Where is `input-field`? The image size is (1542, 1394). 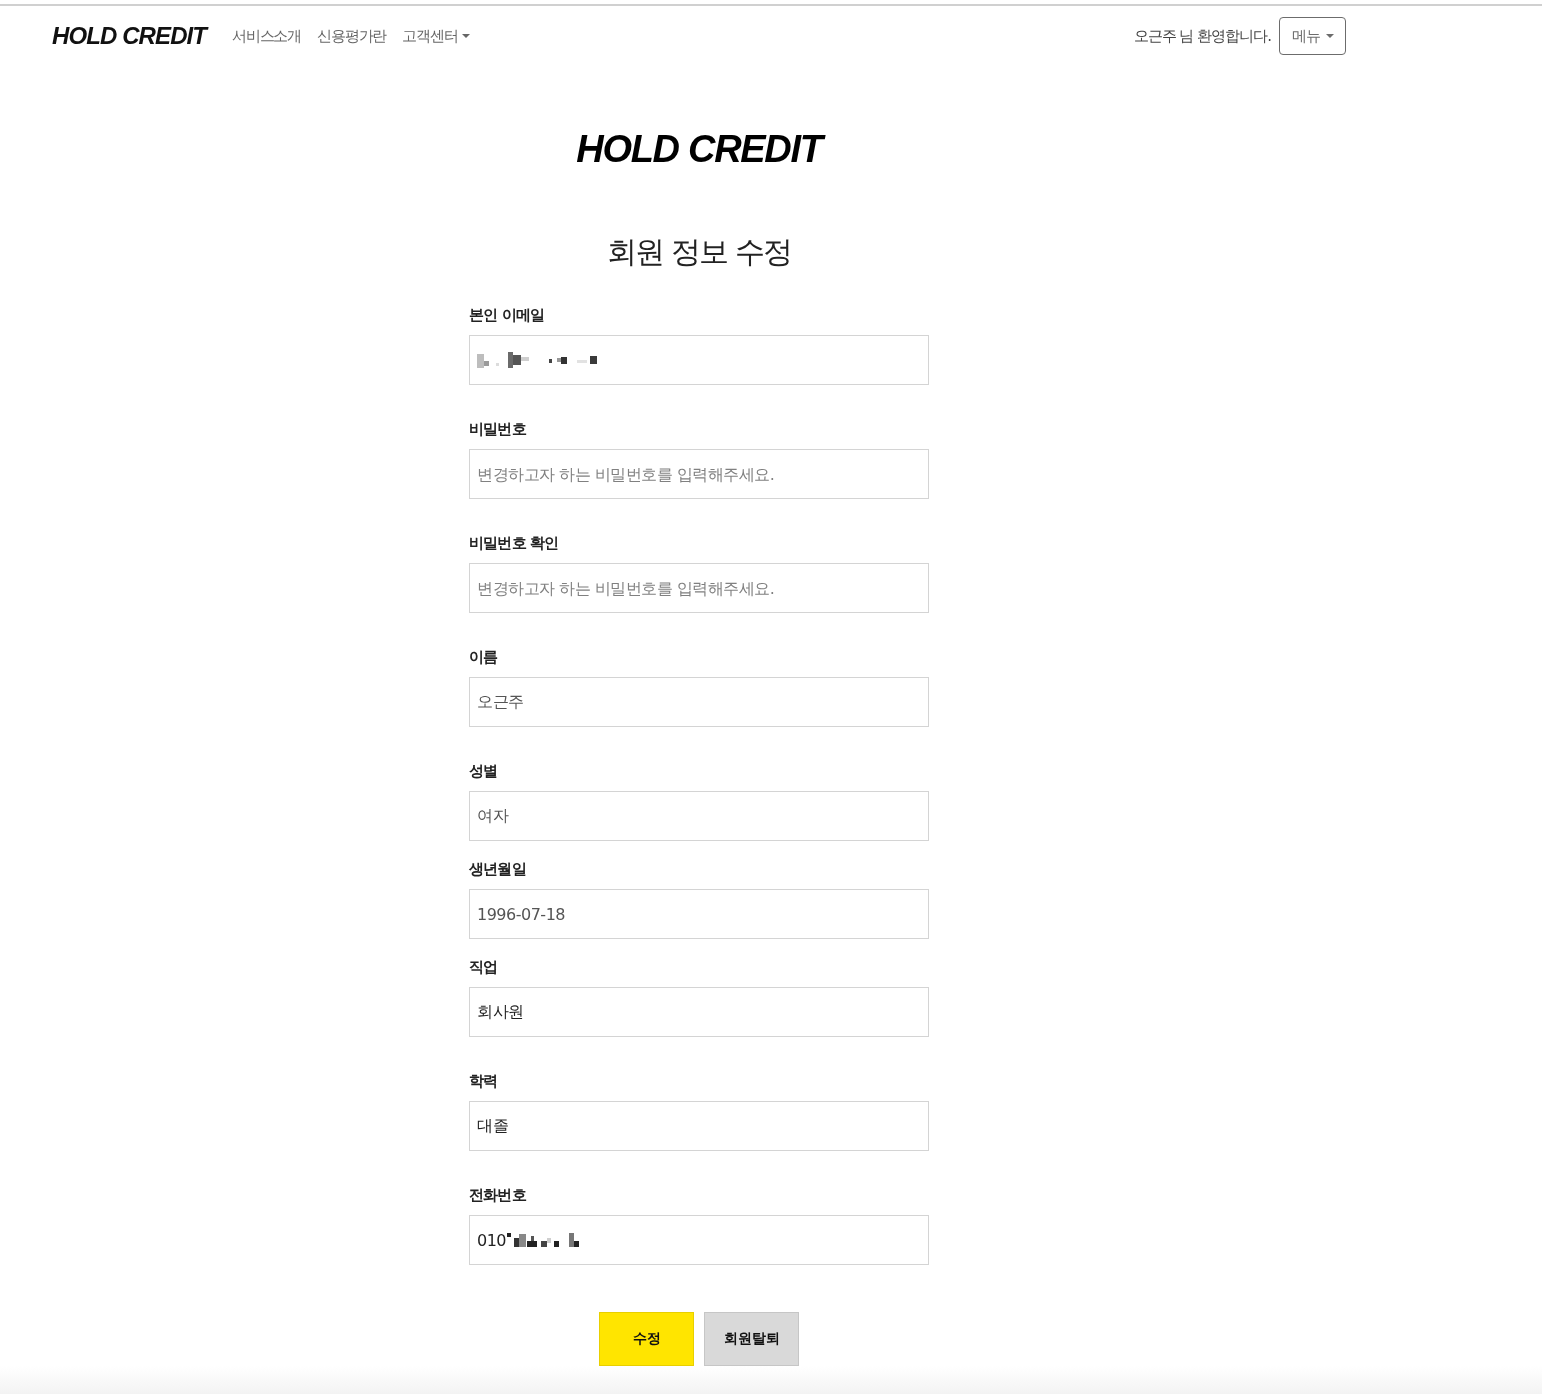 input-field is located at coordinates (699, 360).